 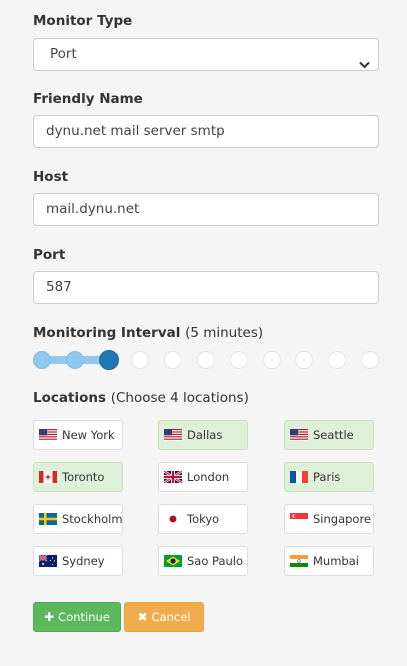 What do you see at coordinates (206, 54) in the screenshot?
I see `monitor-type-select: Port` at bounding box center [206, 54].